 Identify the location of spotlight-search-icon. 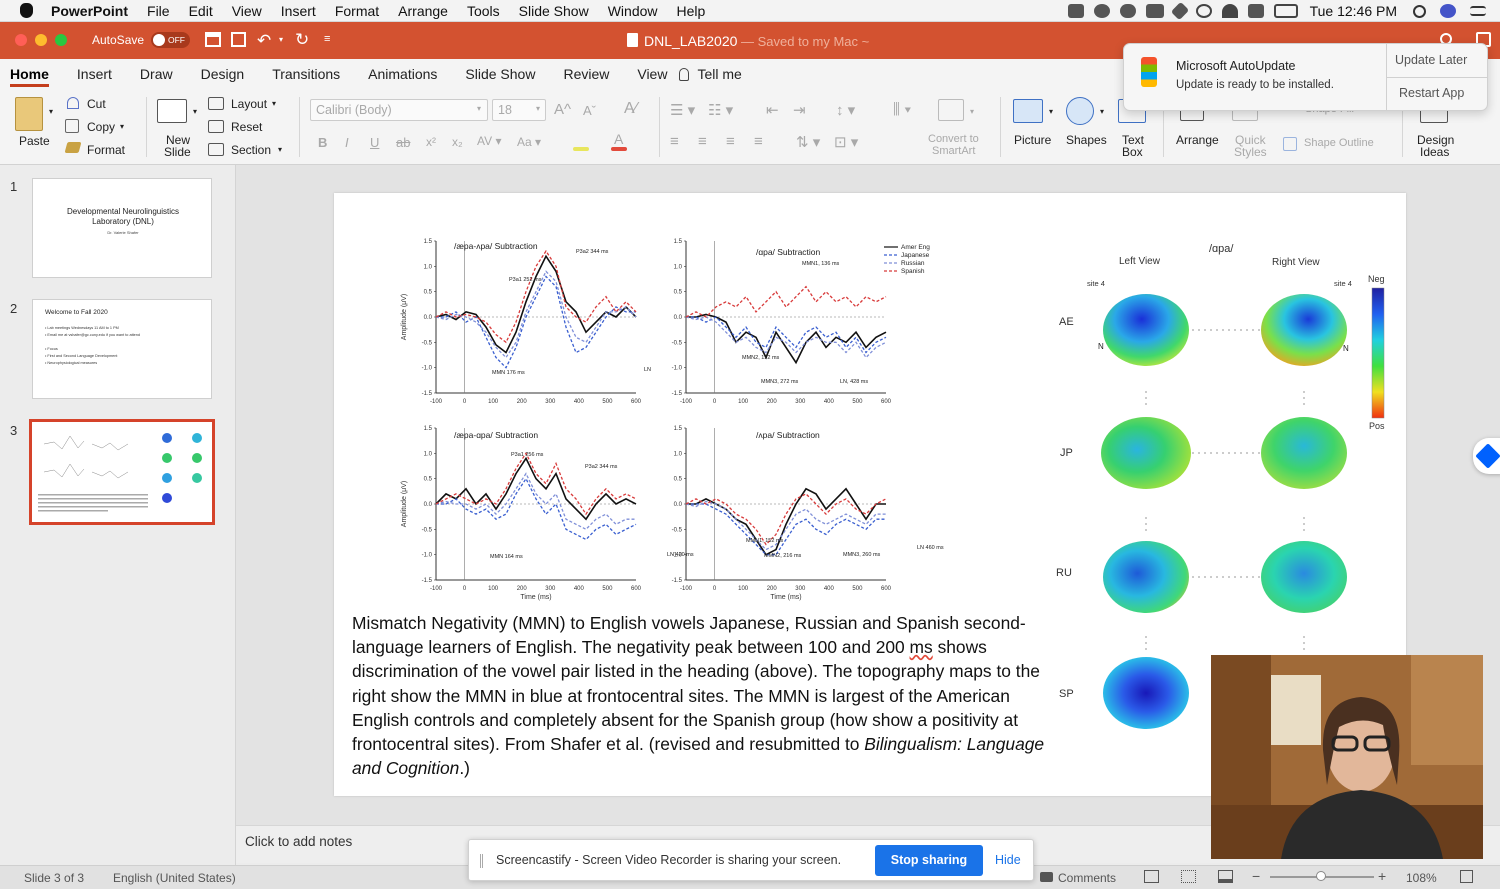
(1419, 11).